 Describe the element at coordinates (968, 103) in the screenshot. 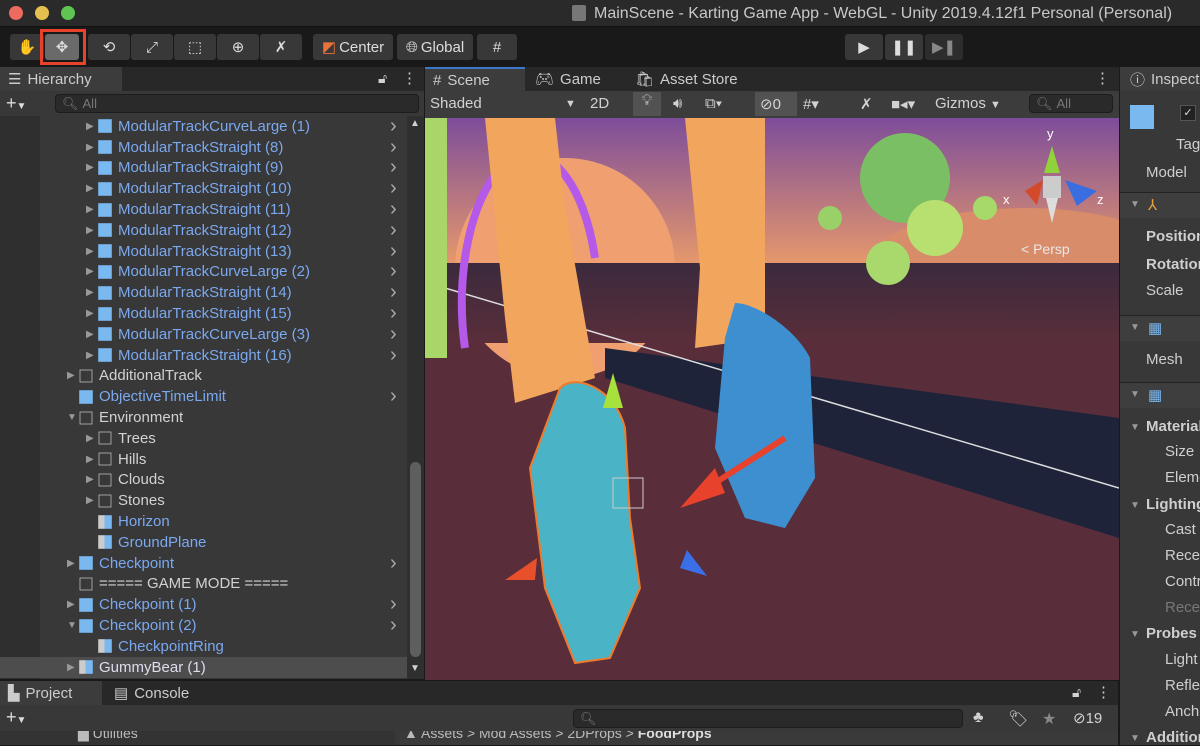

I see `gizmos-dropdown: Gizmos ▼` at that location.